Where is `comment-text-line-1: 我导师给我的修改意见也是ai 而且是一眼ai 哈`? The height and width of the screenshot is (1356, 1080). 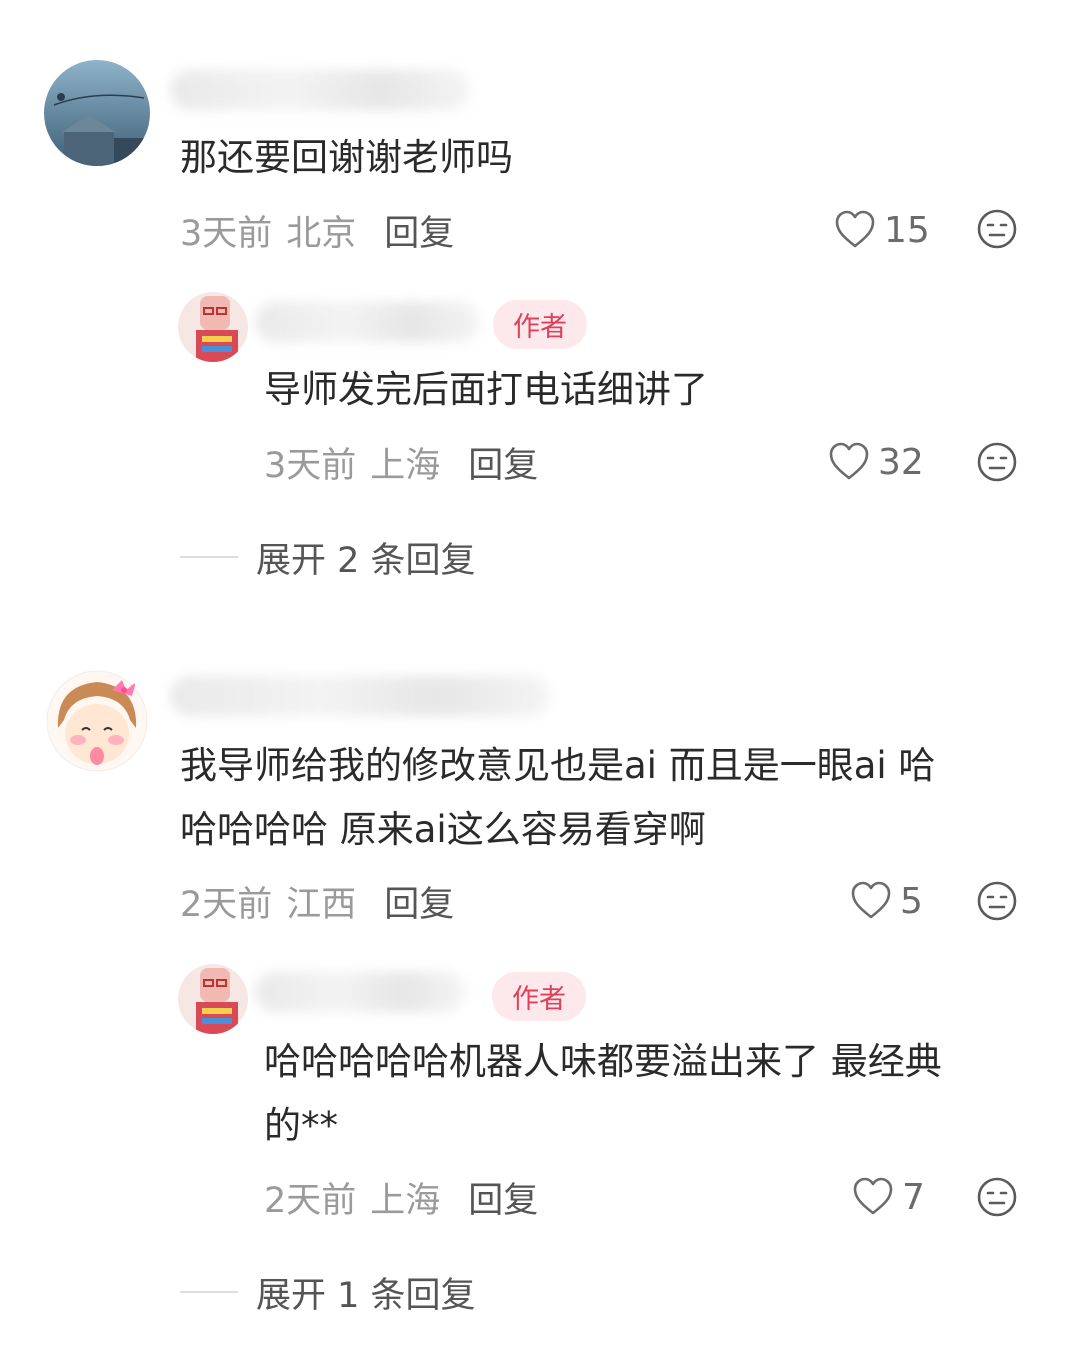 comment-text-line-1: 我导师给我的修改意见也是ai 而且是一眼ai 哈 is located at coordinates (558, 765).